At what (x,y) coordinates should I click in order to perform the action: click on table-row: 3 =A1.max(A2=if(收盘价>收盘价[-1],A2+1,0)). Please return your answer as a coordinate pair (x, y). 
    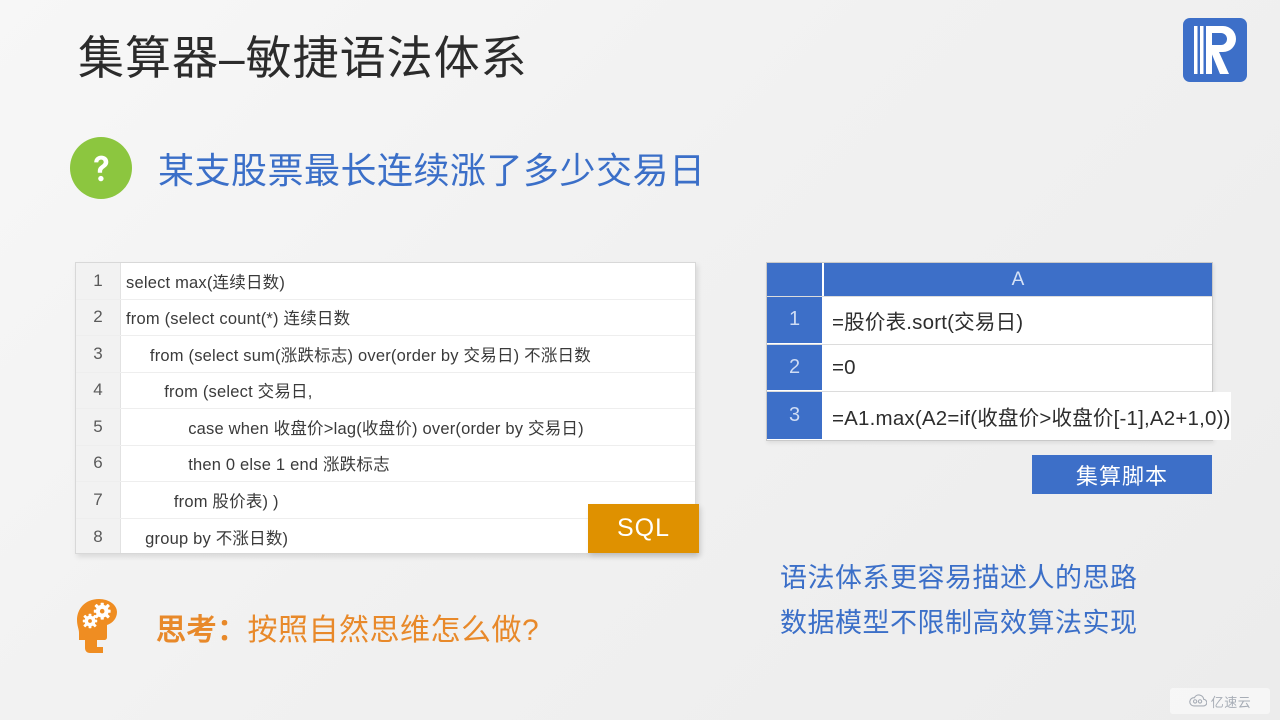
    Looking at the image, I should click on (999, 416).